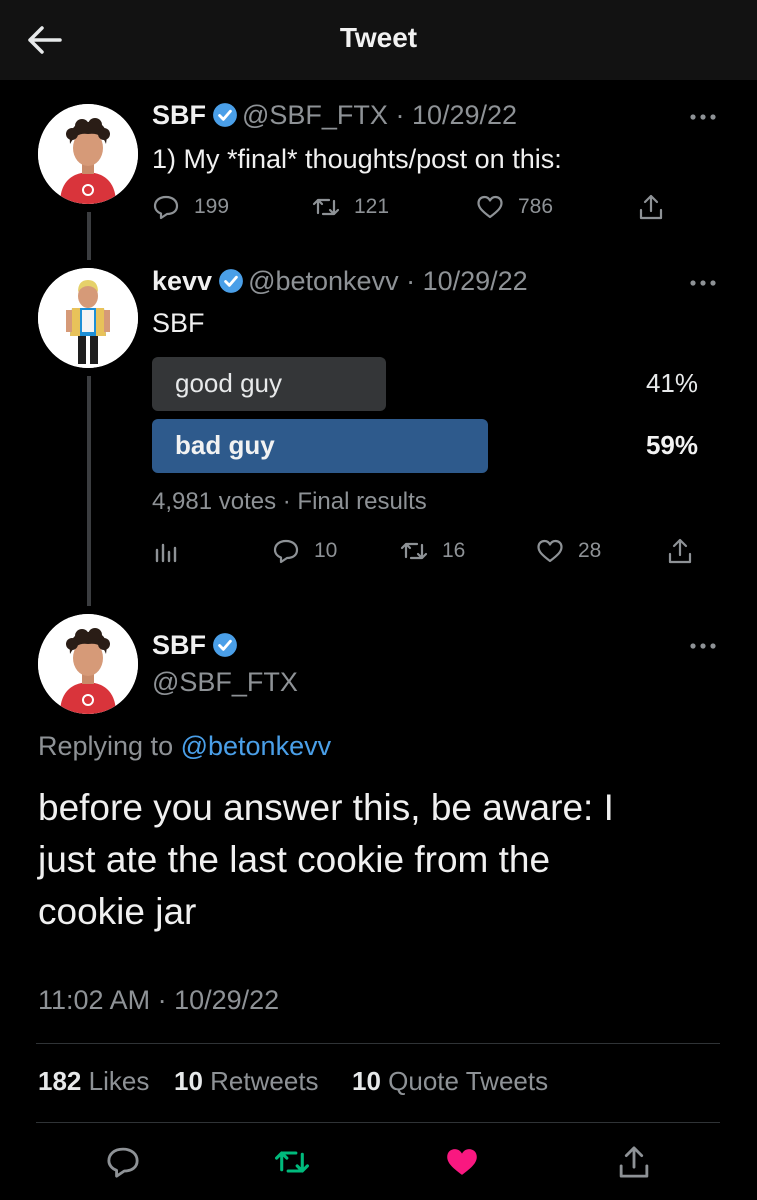 This screenshot has height=1200, width=757. What do you see at coordinates (188, 1081) in the screenshot?
I see `retweets-count: 10` at bounding box center [188, 1081].